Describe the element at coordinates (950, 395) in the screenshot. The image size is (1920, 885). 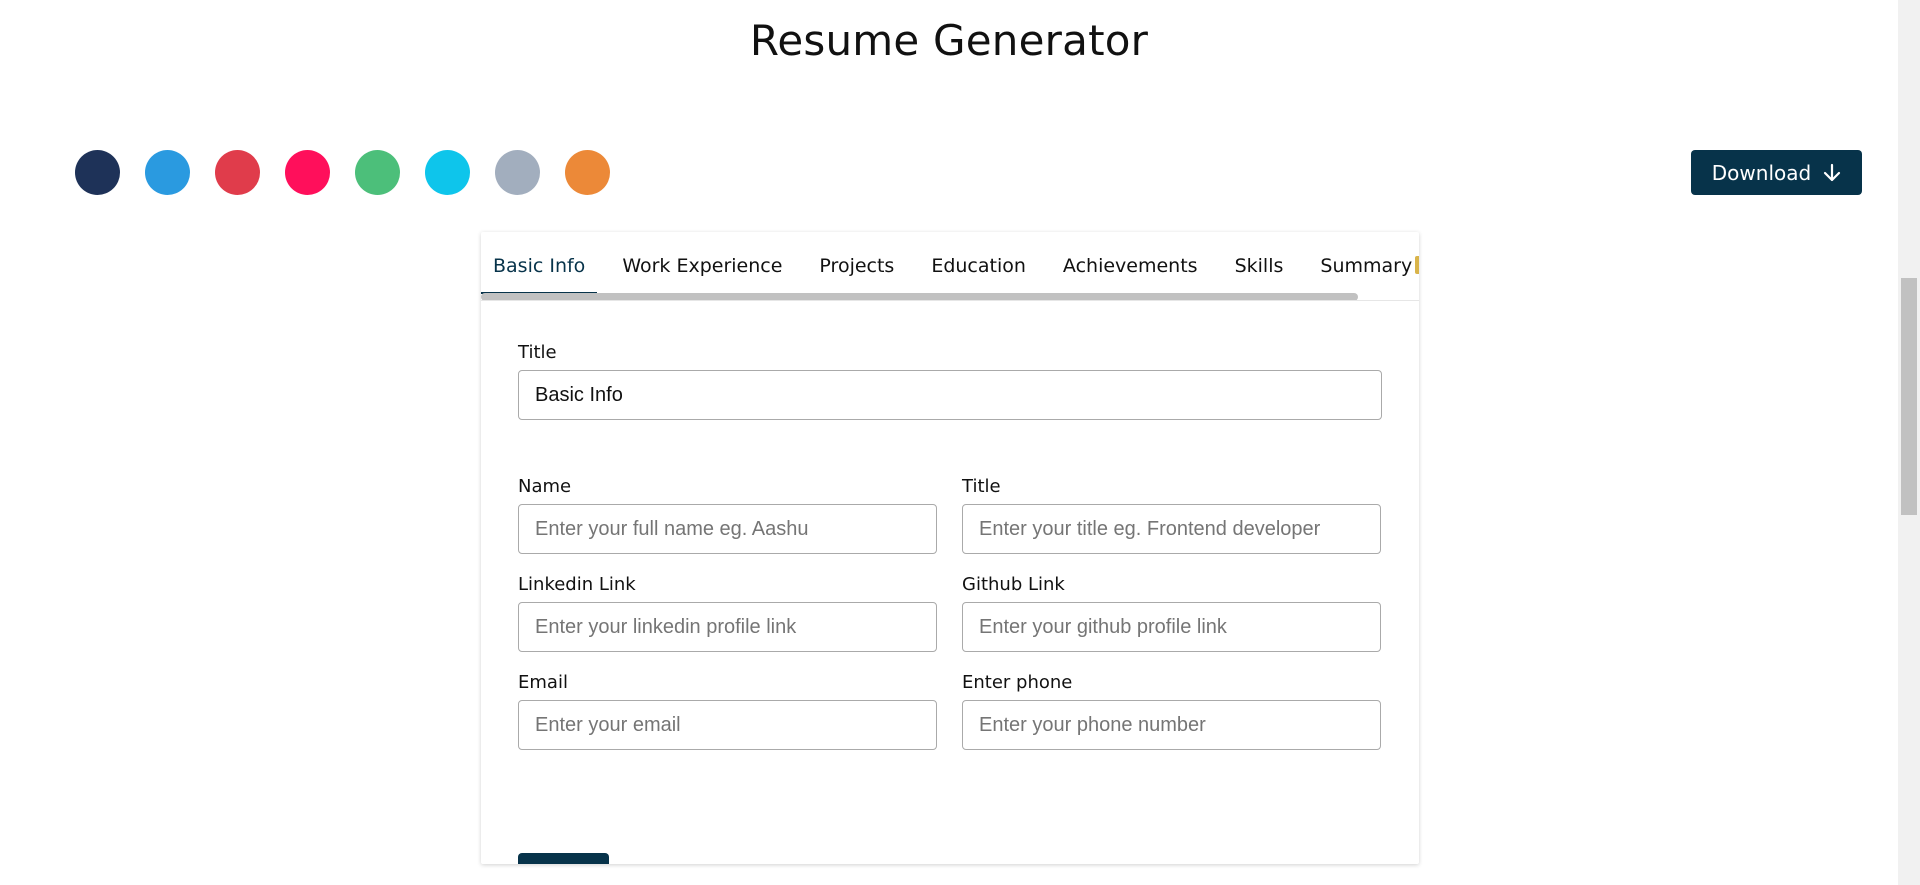
I see `section-title-input` at that location.